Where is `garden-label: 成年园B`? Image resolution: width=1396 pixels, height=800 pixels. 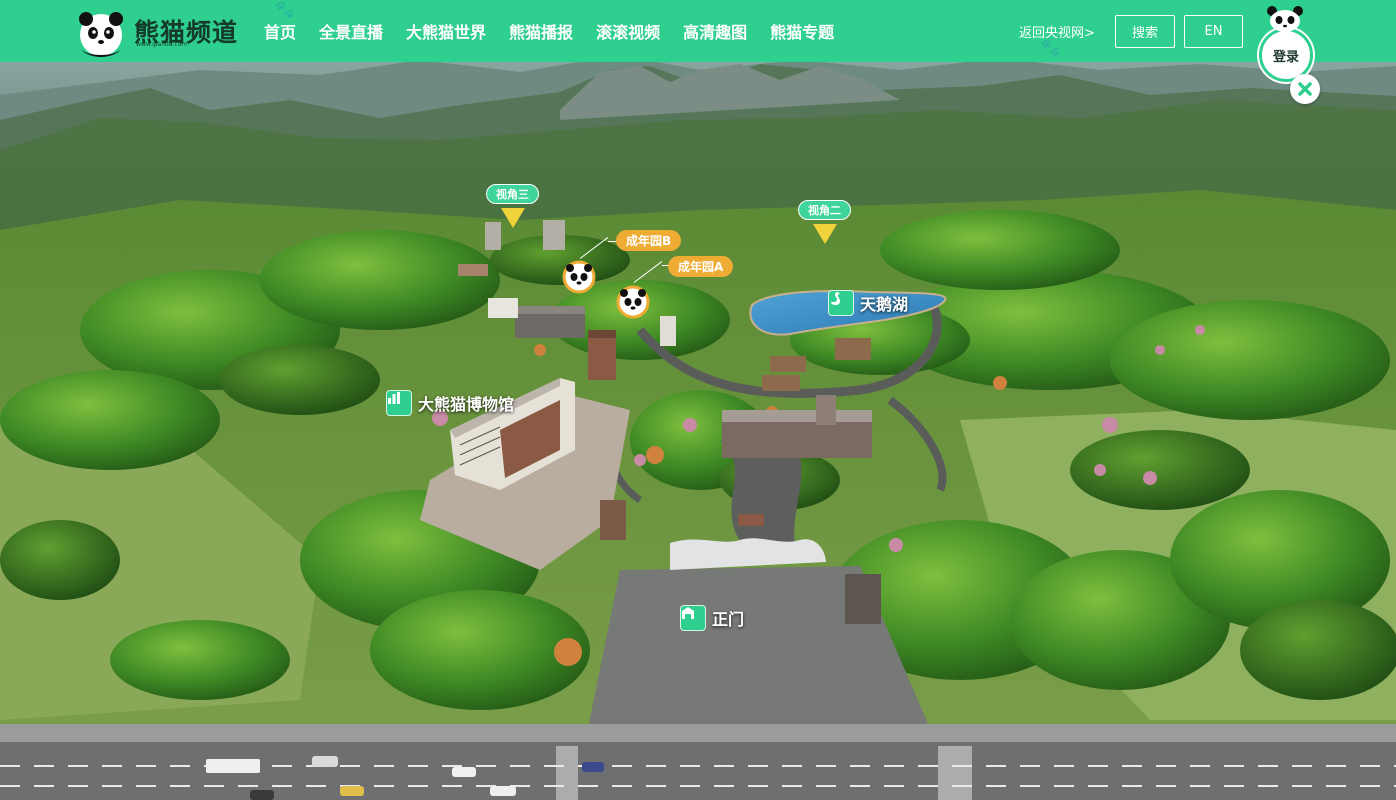
garden-label: 成年园B is located at coordinates (649, 240).